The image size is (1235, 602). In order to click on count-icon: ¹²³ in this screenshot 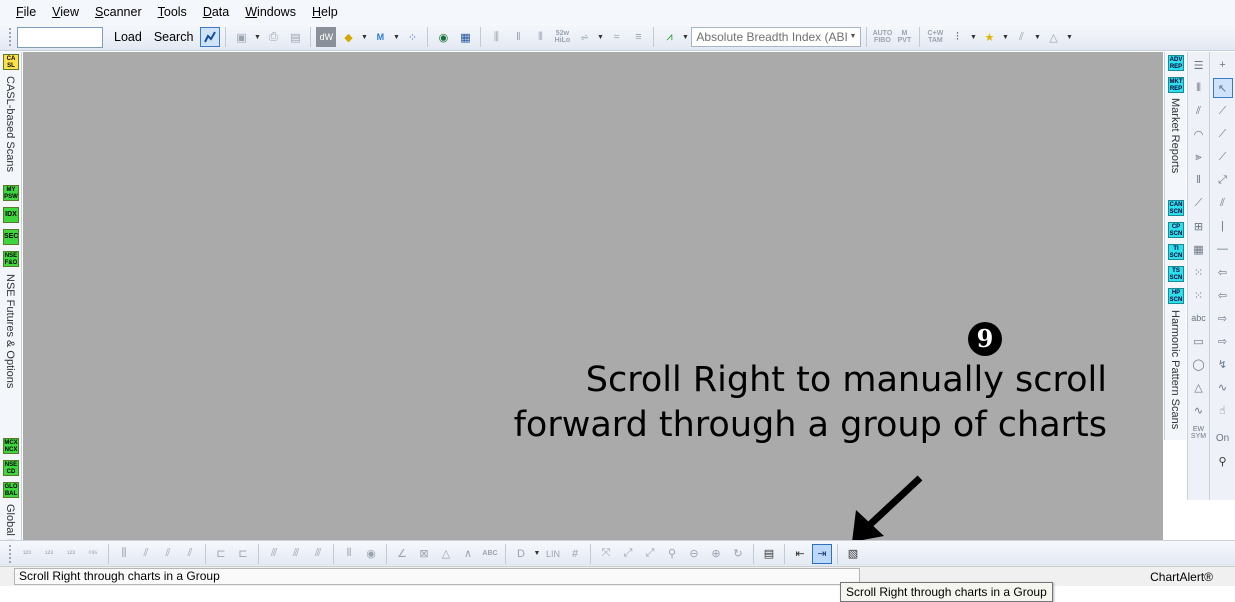, I will do `click(27, 554)`.